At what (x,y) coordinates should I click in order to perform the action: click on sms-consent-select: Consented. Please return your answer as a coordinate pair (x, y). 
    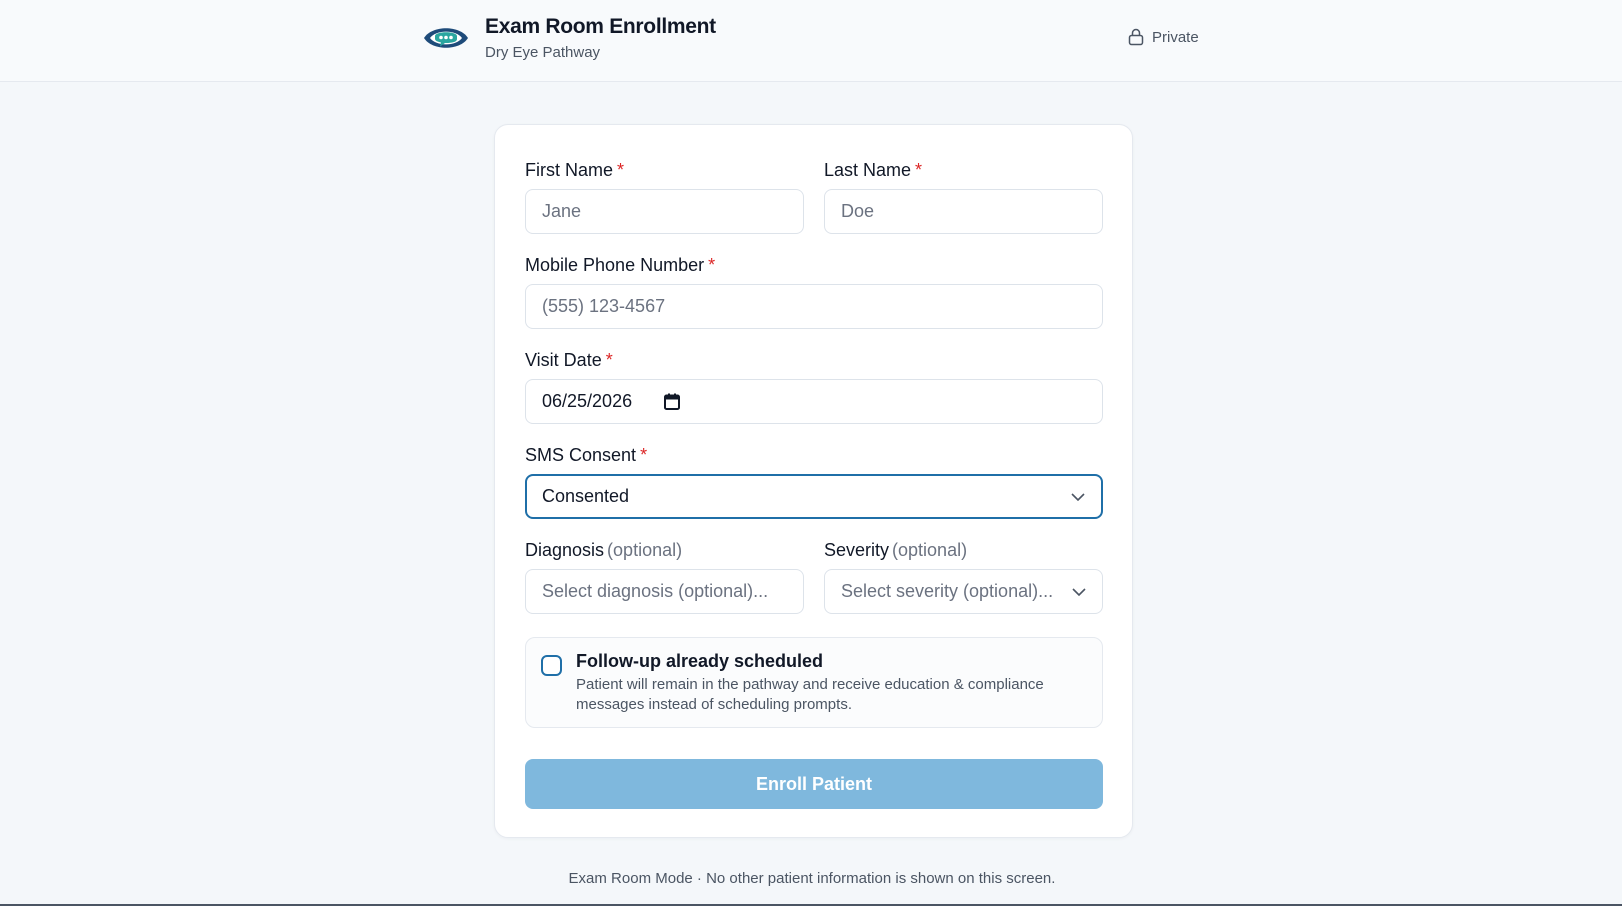
    Looking at the image, I should click on (814, 496).